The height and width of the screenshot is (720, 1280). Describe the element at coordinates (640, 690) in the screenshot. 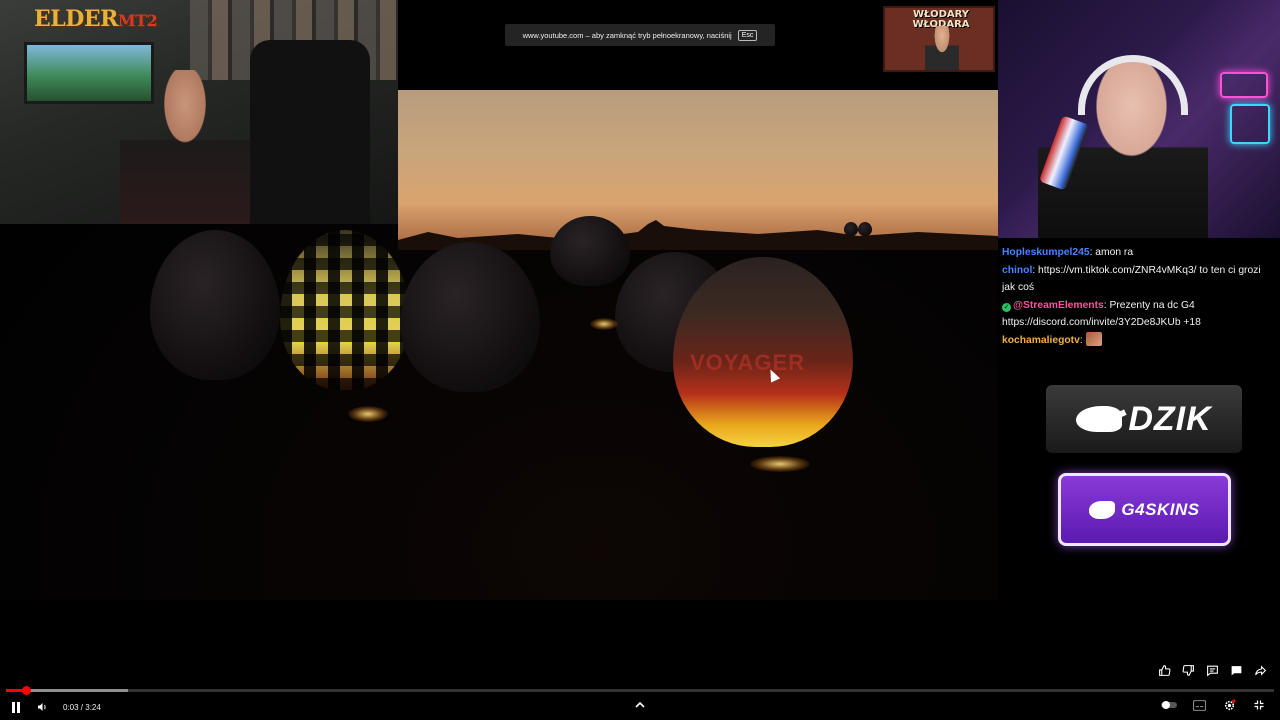

I see `progress-bar` at that location.